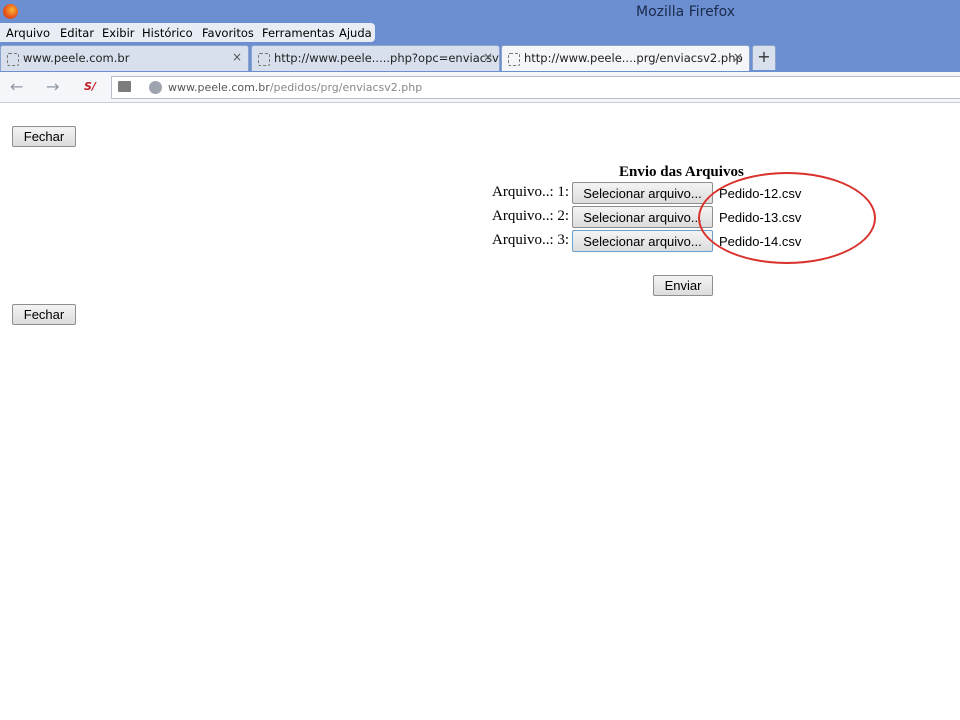  I want to click on tab-enviacsv: http://www.peele.....php?opc=enviacsv ×, so click(375, 58).